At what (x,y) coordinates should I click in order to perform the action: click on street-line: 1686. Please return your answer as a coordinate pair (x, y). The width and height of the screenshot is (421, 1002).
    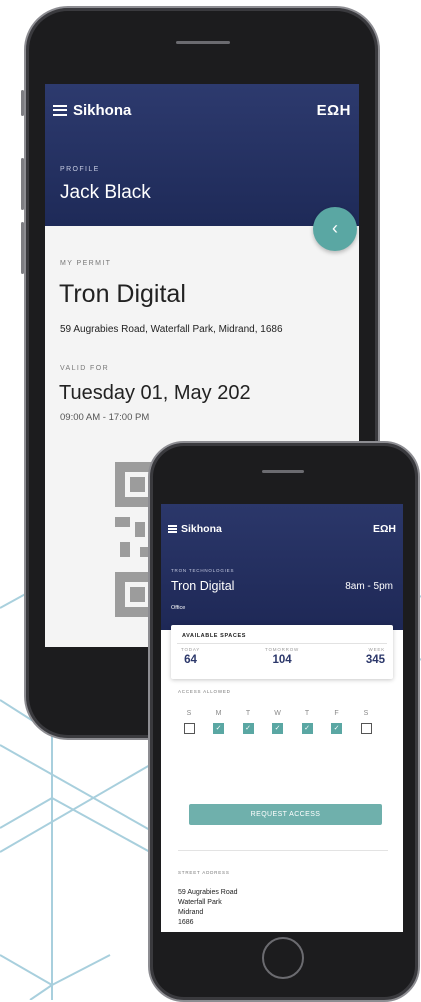
    Looking at the image, I should click on (186, 922).